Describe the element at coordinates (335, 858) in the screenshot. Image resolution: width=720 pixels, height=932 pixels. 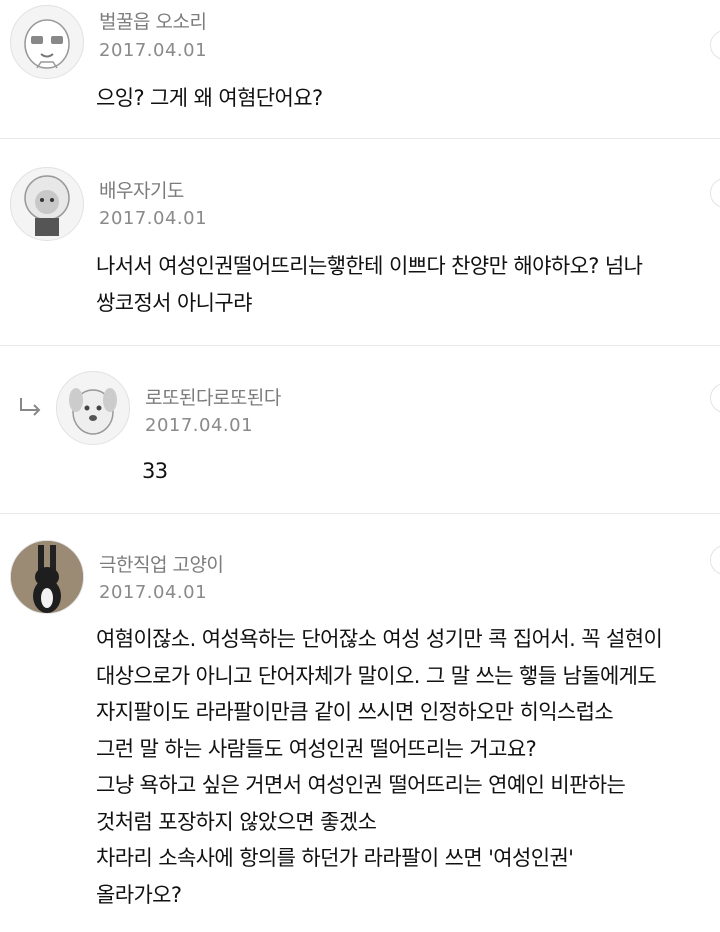
I see `comment-line: 차라리 소속사에 항의를 하던가 라라팔이 쓰면 '여성인권'` at that location.